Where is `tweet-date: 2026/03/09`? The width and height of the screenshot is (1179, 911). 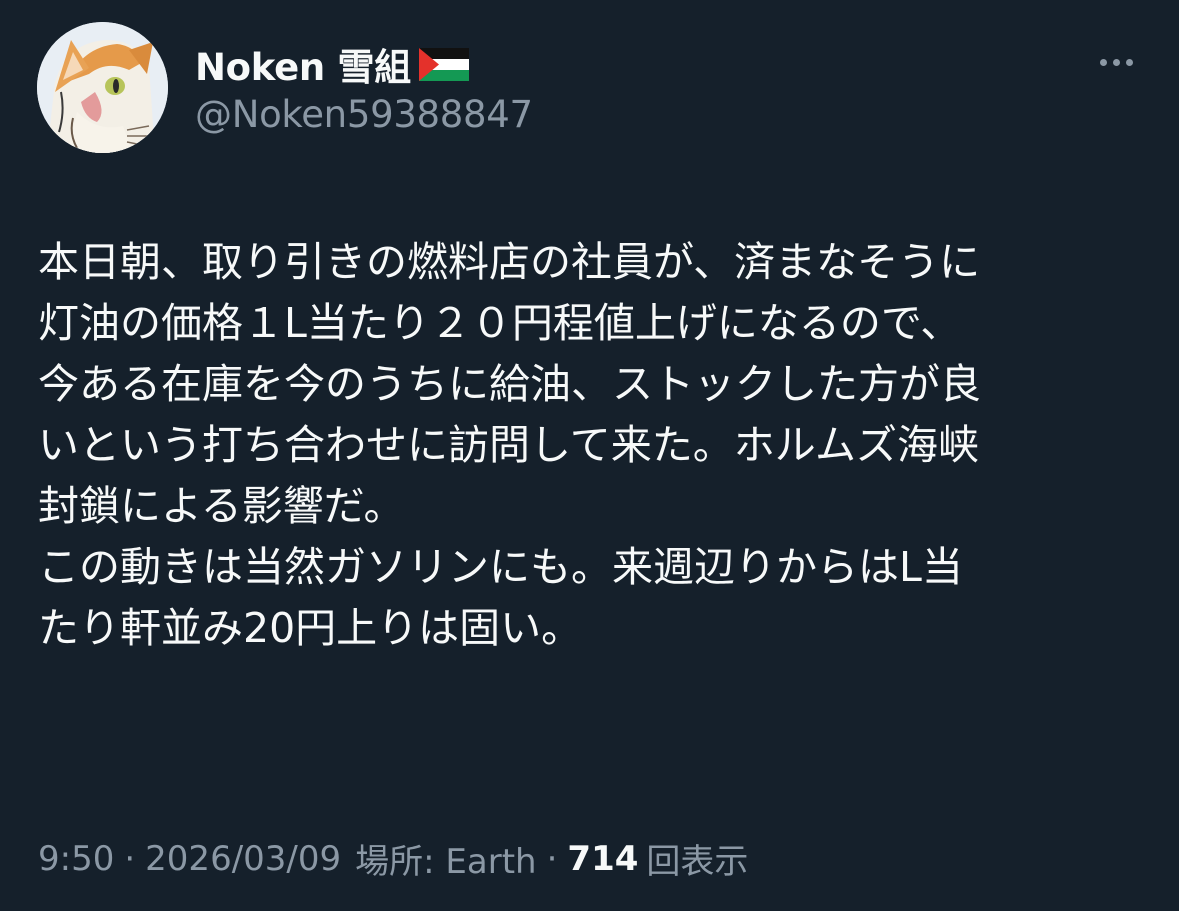
tweet-date: 2026/03/09 is located at coordinates (243, 859).